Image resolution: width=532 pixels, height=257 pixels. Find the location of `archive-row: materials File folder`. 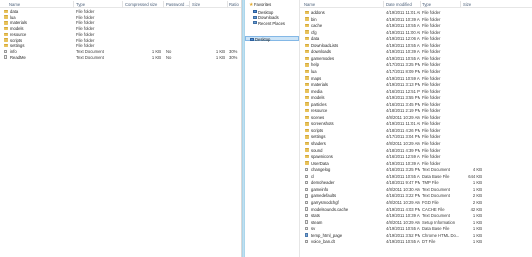

archive-row: materials File folder is located at coordinates (120, 22).